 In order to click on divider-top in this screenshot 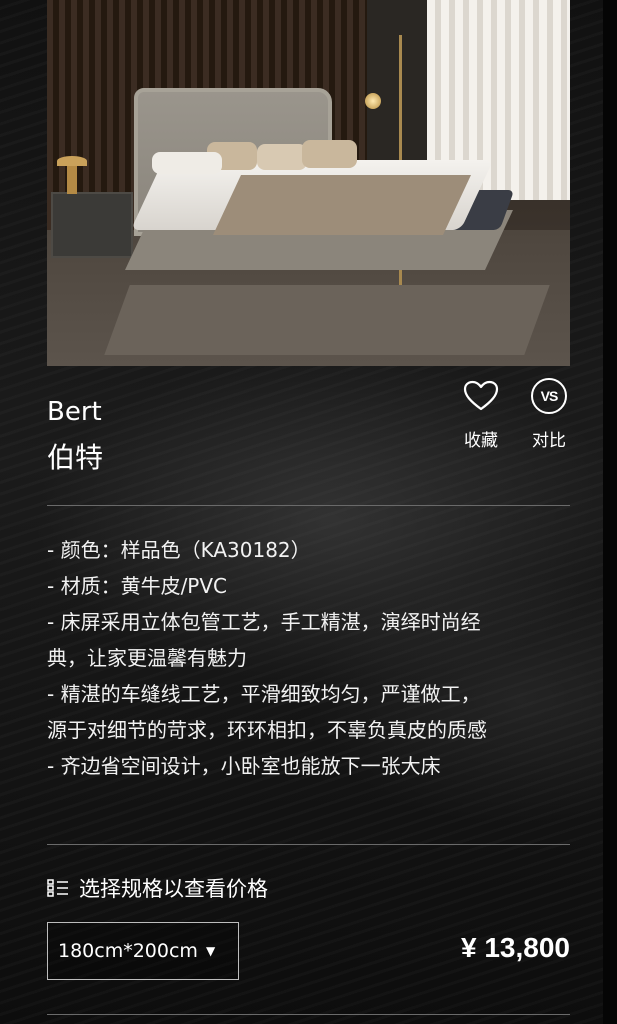, I will do `click(308, 505)`.